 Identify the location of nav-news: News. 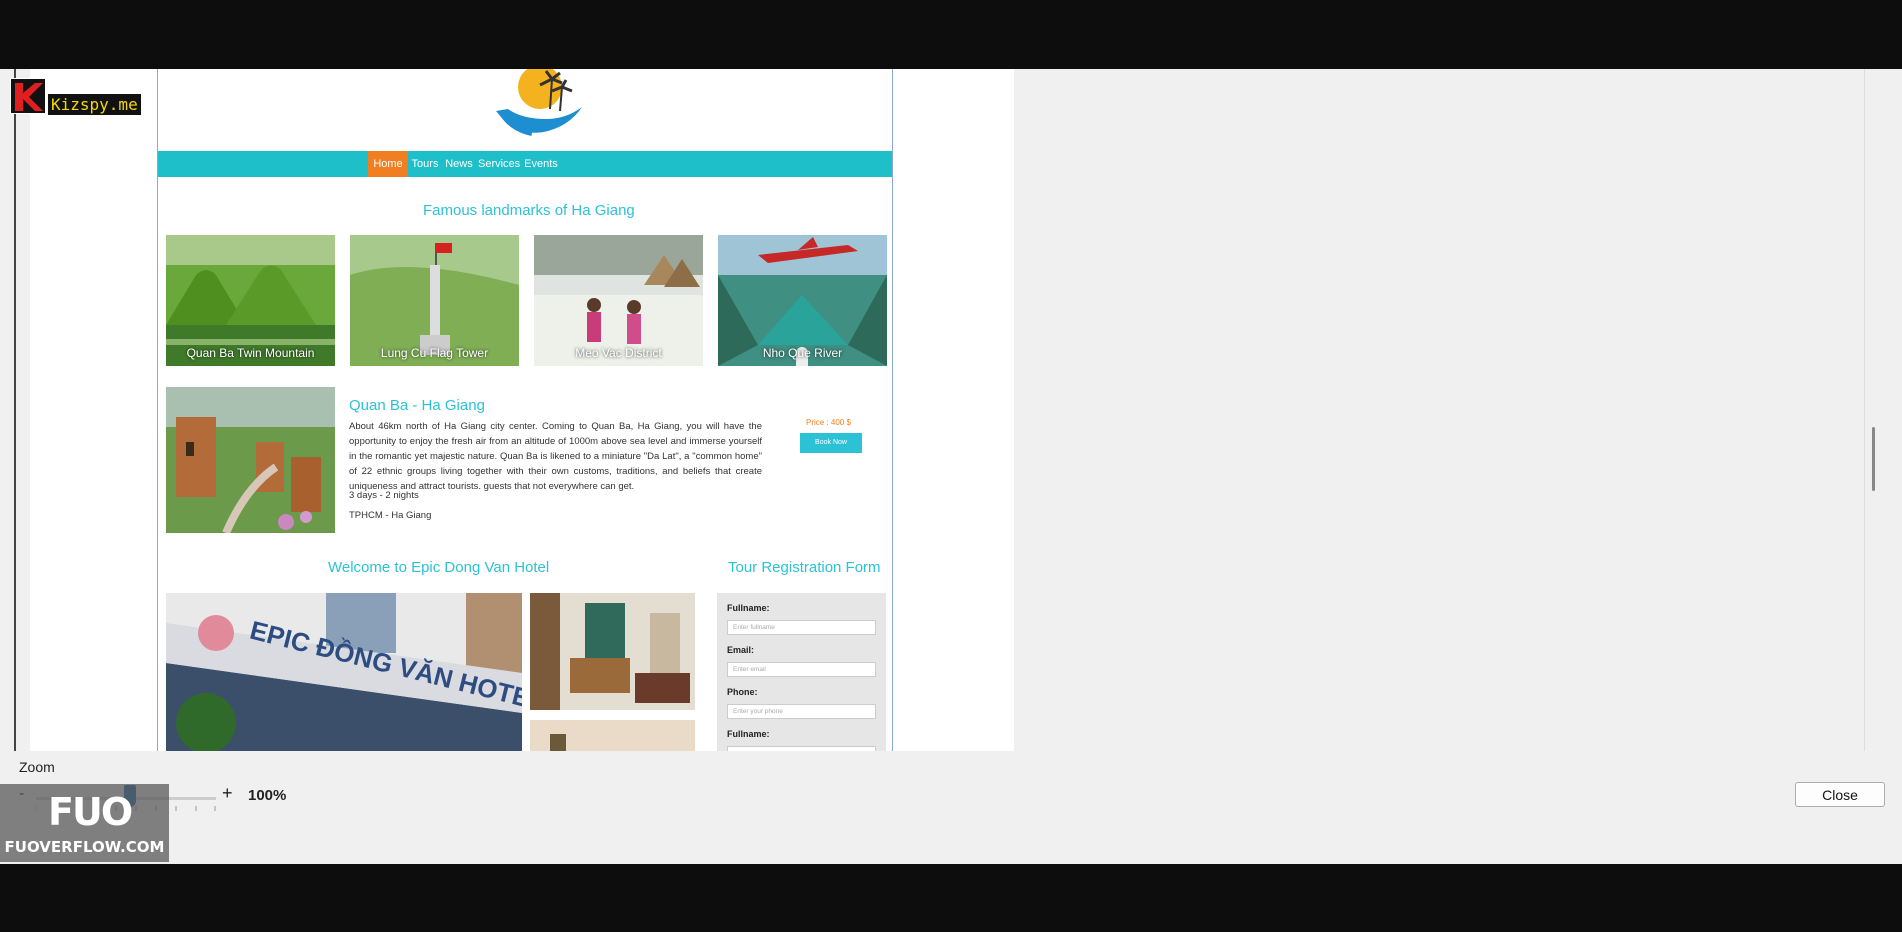
(459, 164).